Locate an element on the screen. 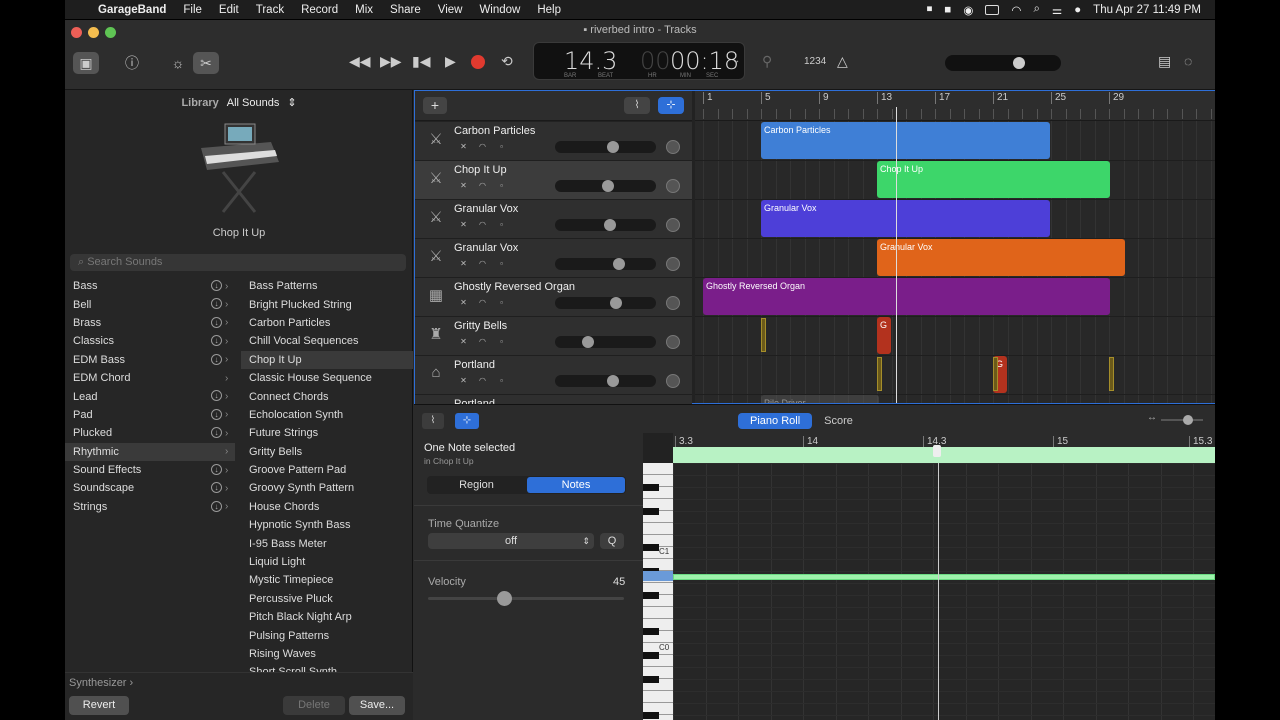  library-button: ▣ is located at coordinates (86, 63).